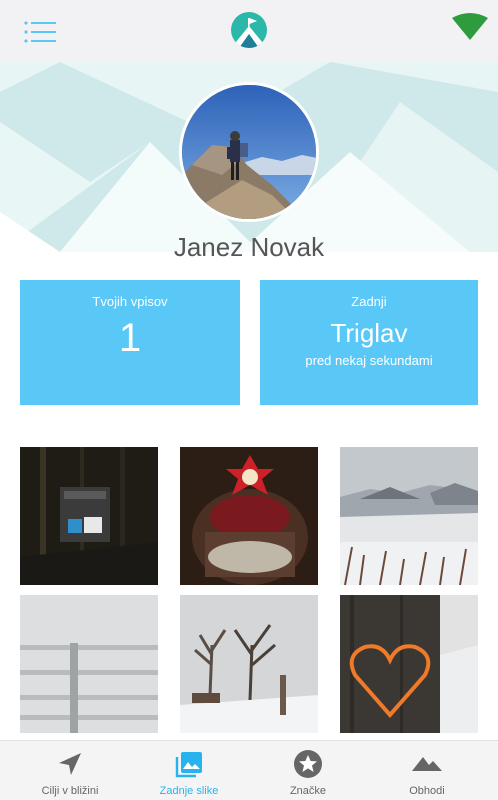 Image resolution: width=498 pixels, height=800 pixels. I want to click on nav-item-tours: Obhodi, so click(427, 770).